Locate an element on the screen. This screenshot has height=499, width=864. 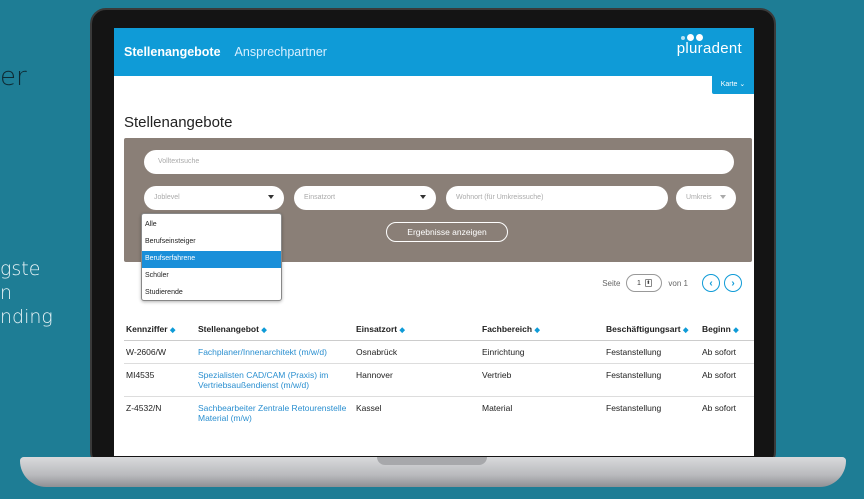
cell-bereich: Material is located at coordinates (542, 412).